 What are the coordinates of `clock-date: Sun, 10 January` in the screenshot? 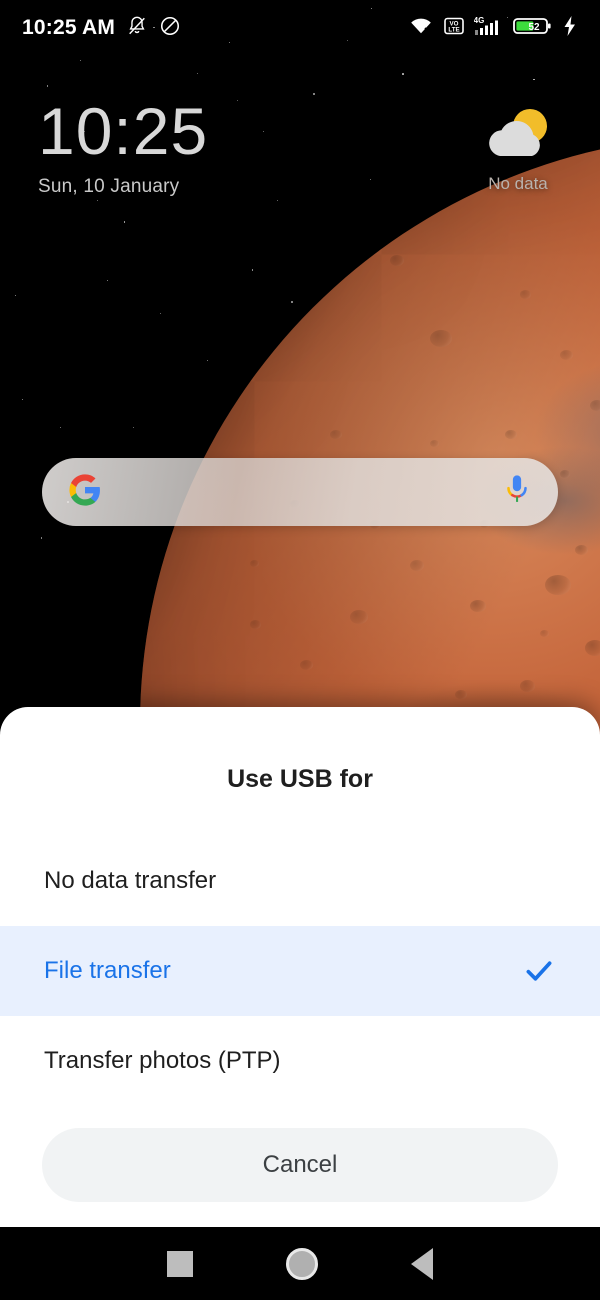 It's located at (109, 186).